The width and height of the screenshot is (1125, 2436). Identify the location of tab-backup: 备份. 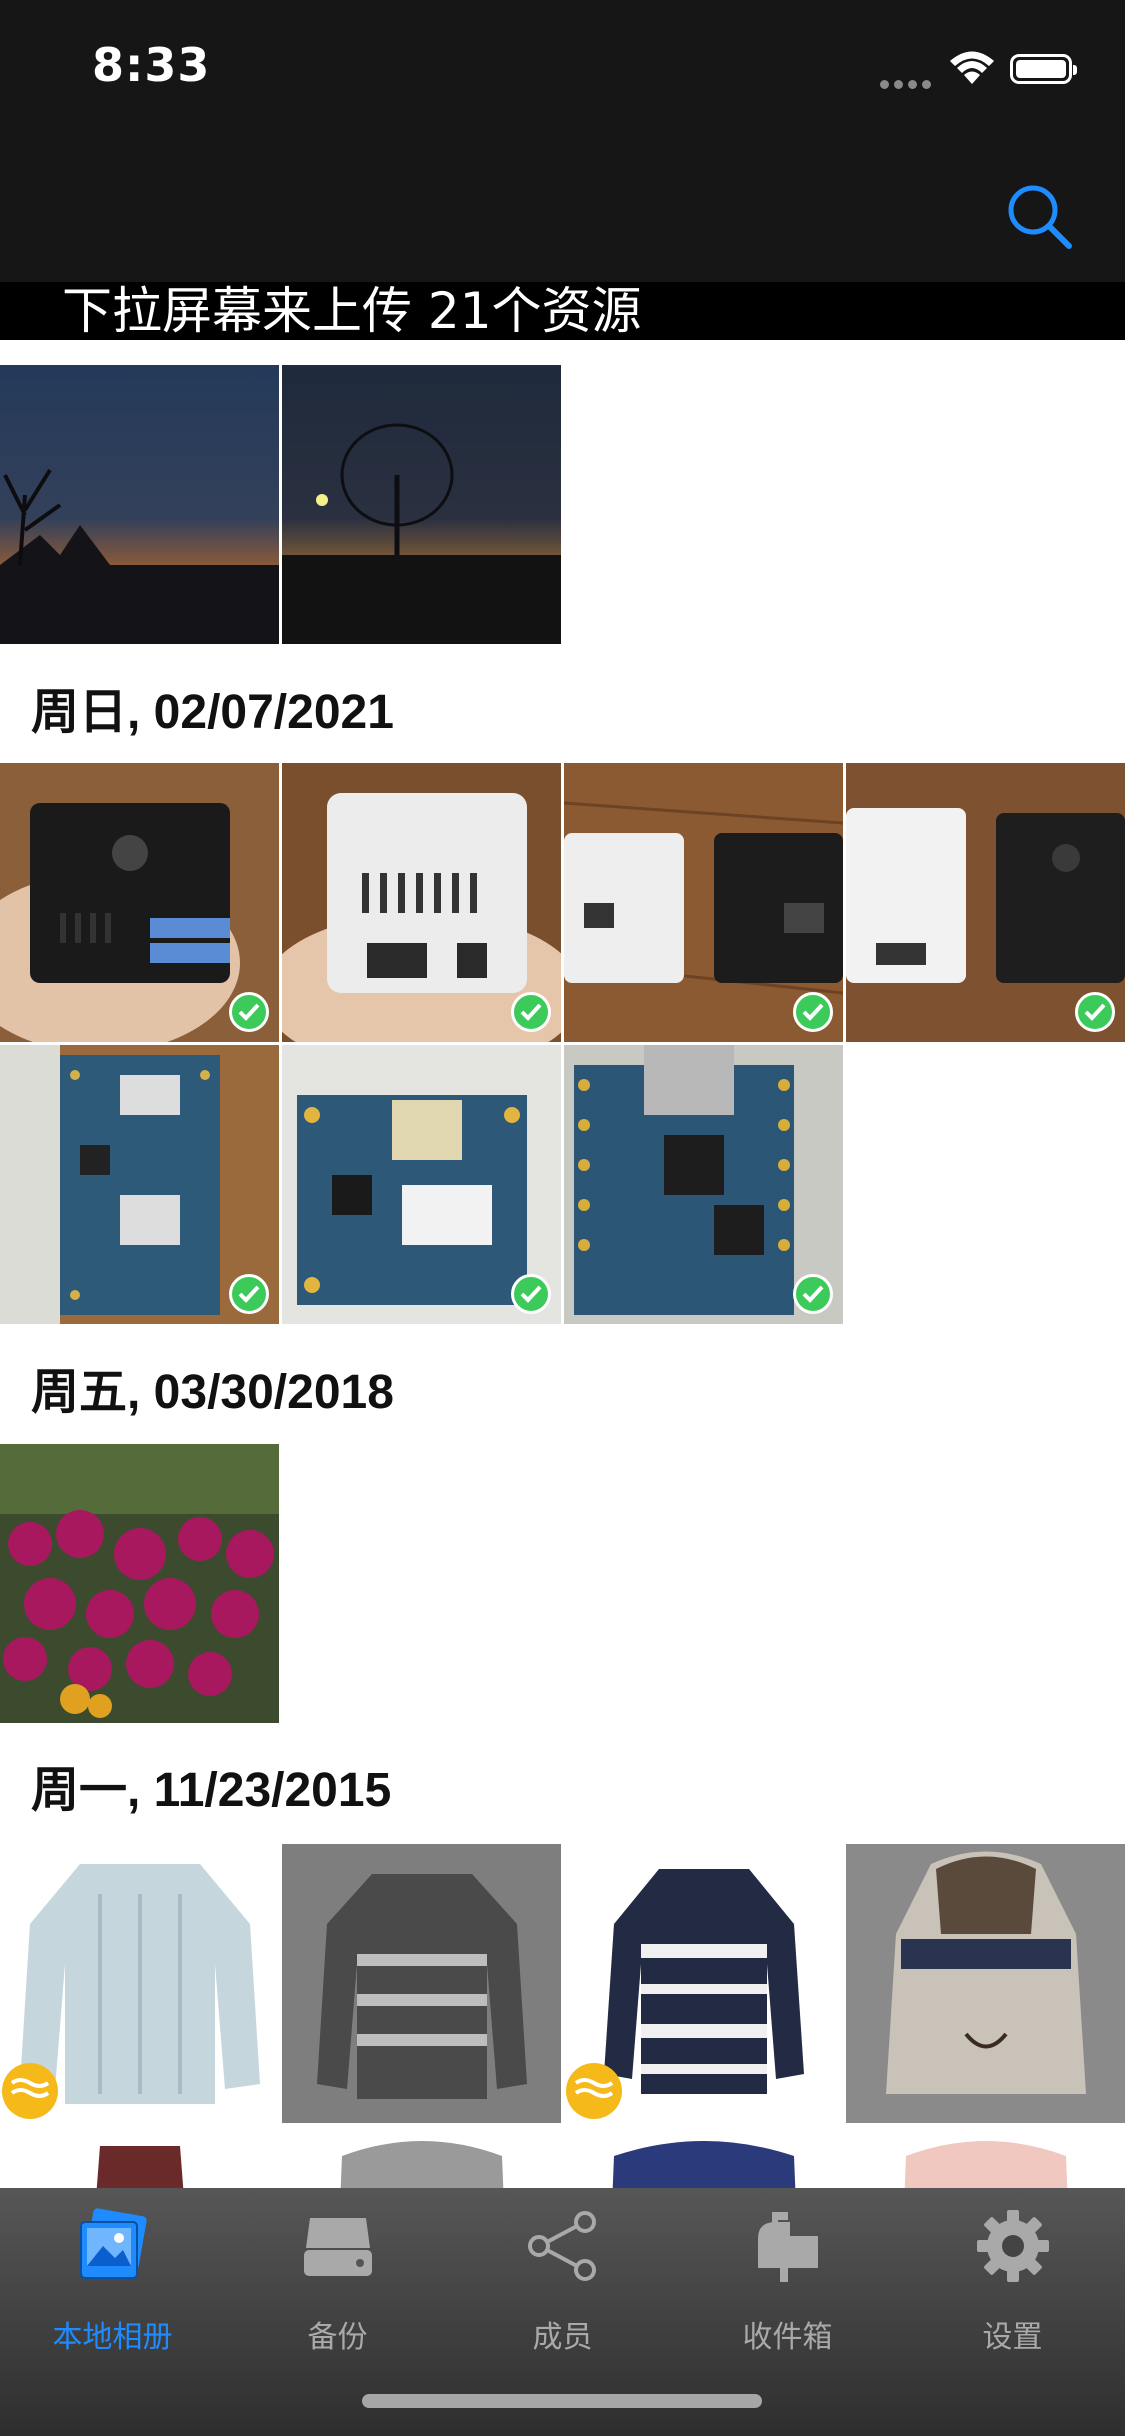
(337, 2293).